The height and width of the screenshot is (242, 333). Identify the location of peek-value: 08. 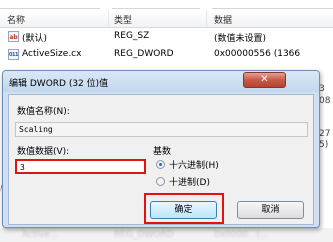
(325, 101).